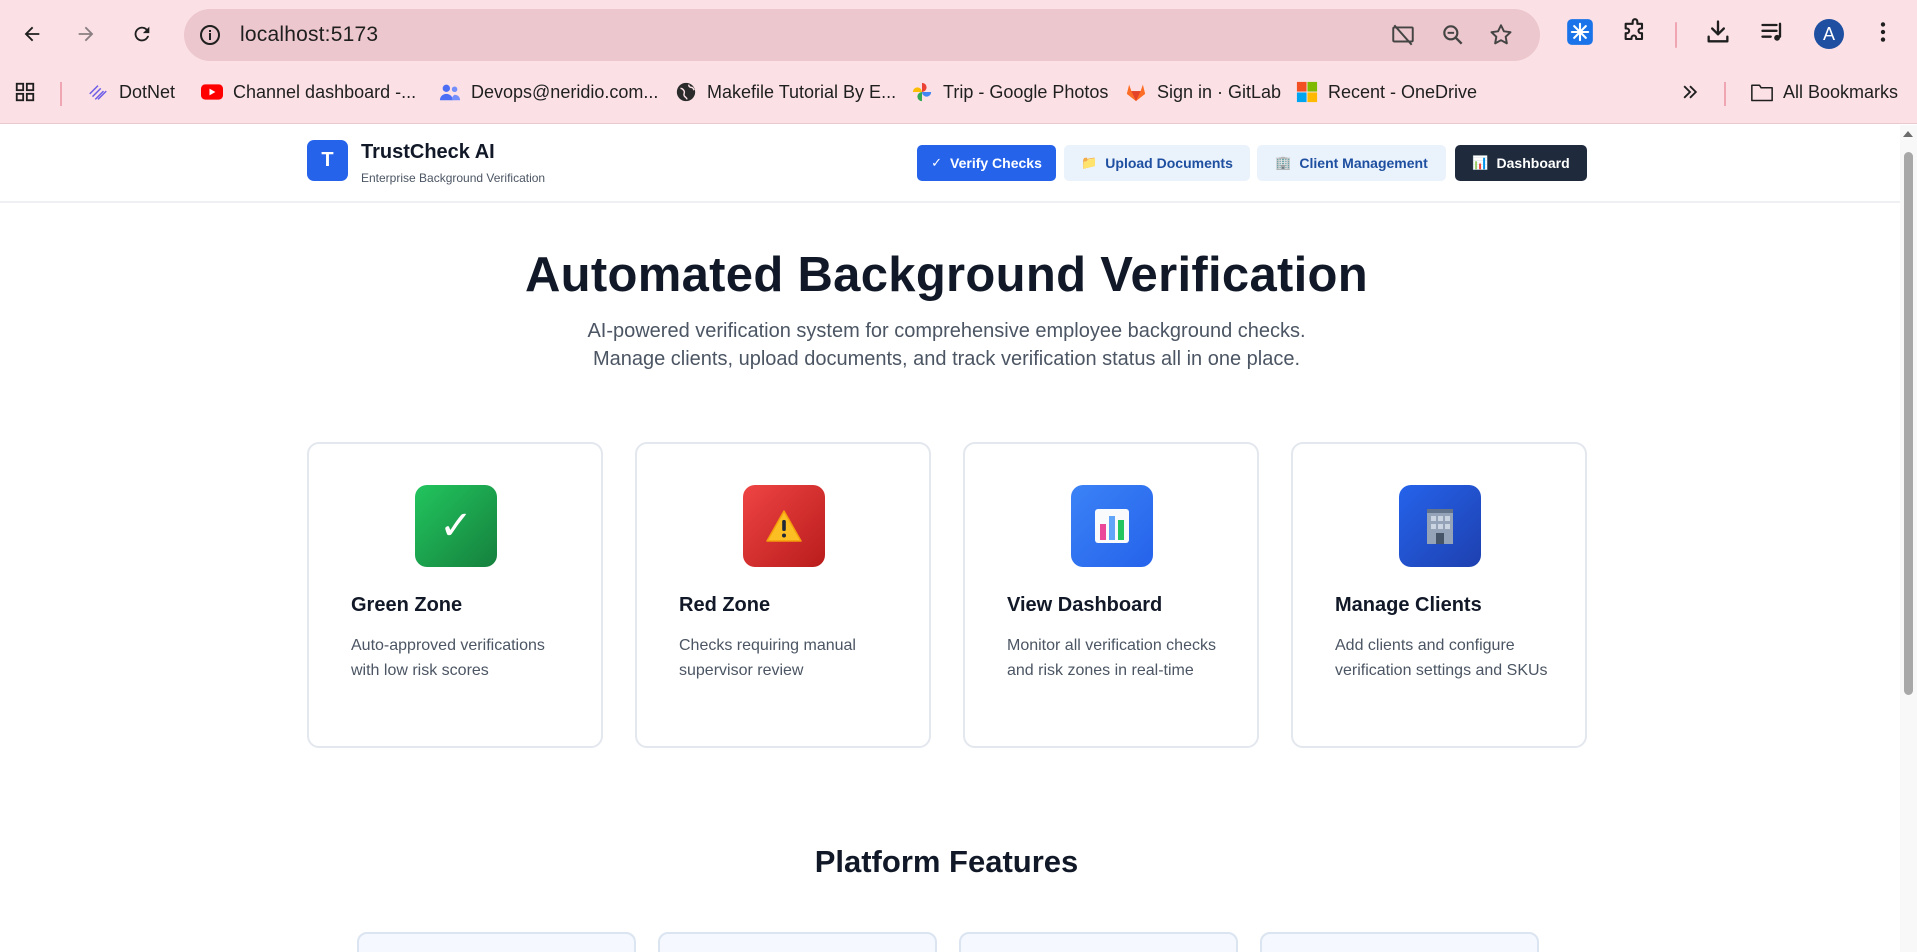 The width and height of the screenshot is (1917, 952). Describe the element at coordinates (1307, 92) in the screenshot. I see `microsoft-icon` at that location.